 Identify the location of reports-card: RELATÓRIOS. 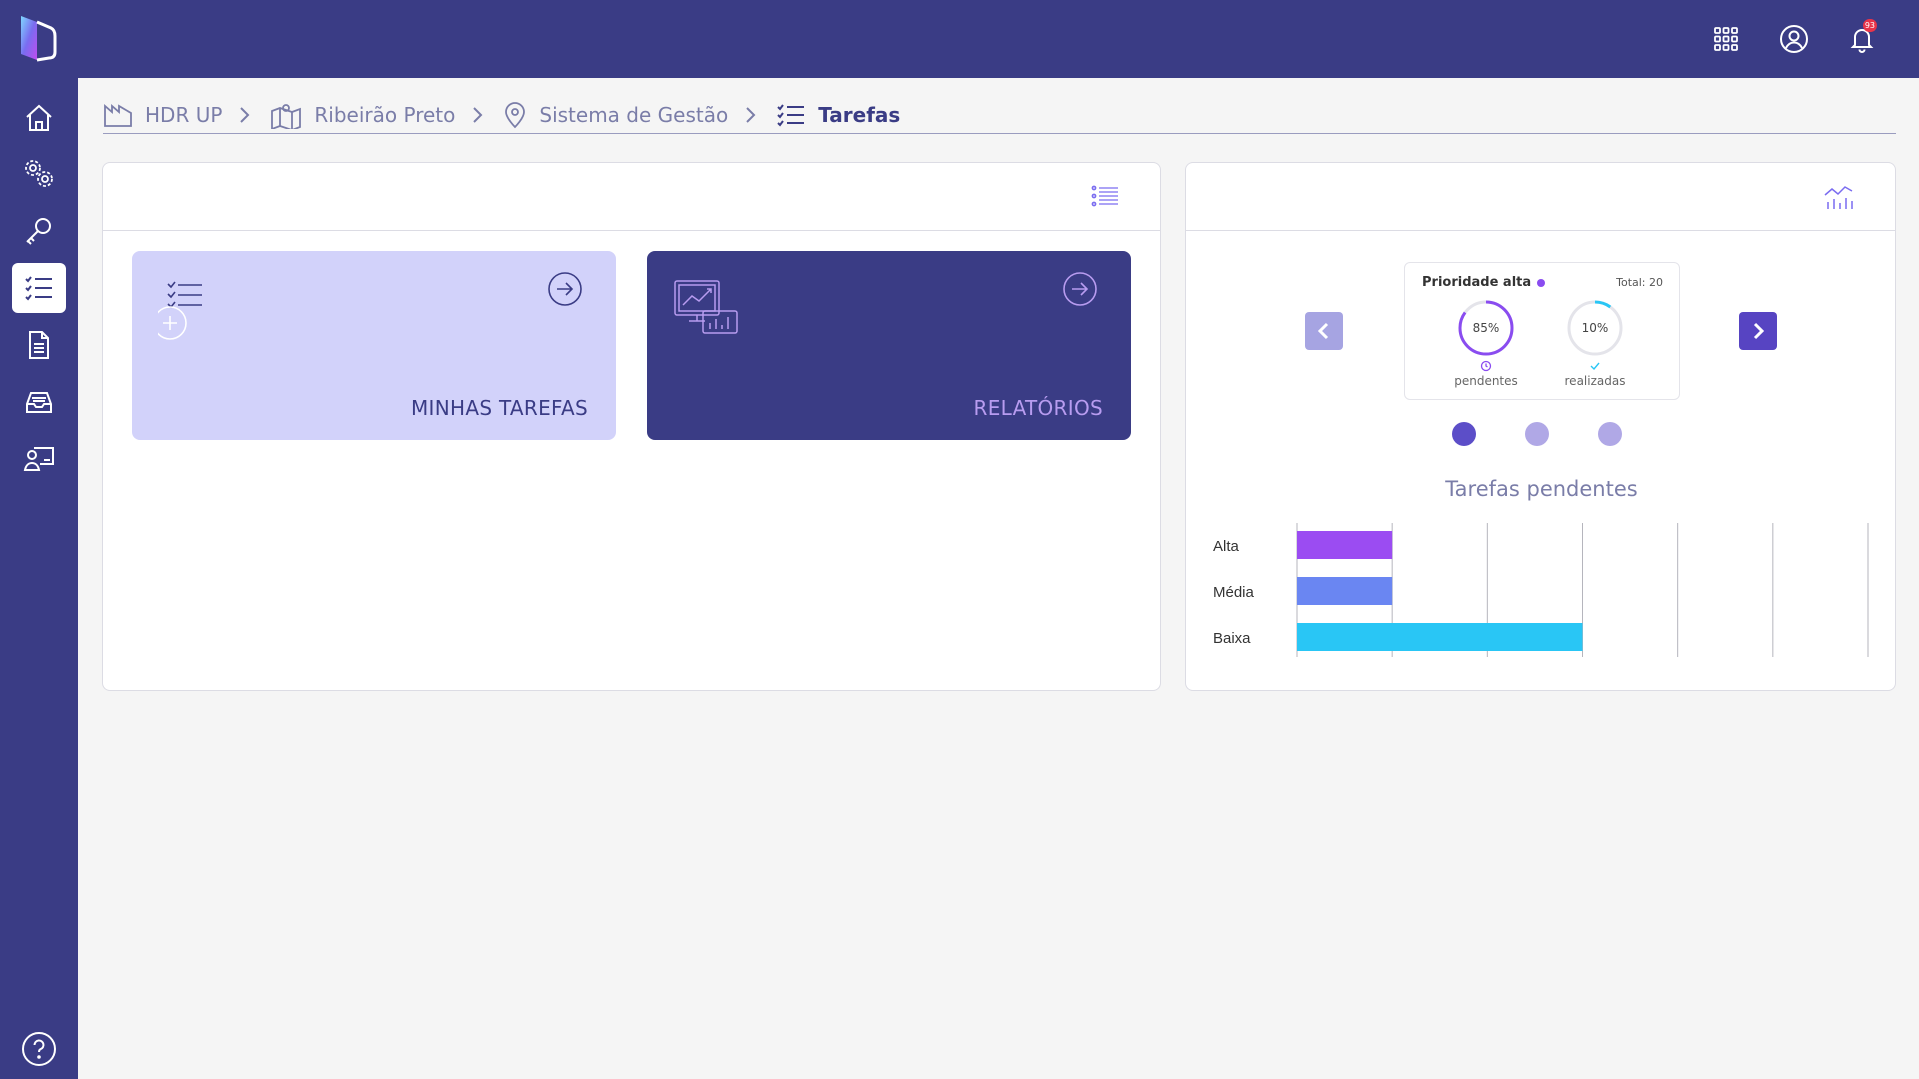
(889, 345).